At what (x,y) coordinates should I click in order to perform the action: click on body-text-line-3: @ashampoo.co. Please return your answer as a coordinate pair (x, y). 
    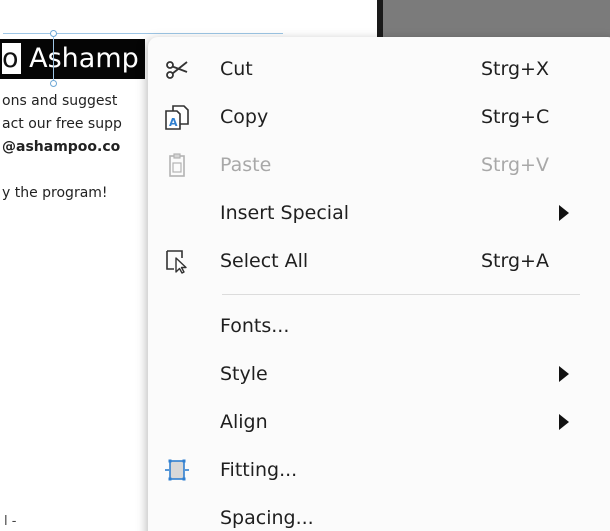
    Looking at the image, I should click on (61, 147).